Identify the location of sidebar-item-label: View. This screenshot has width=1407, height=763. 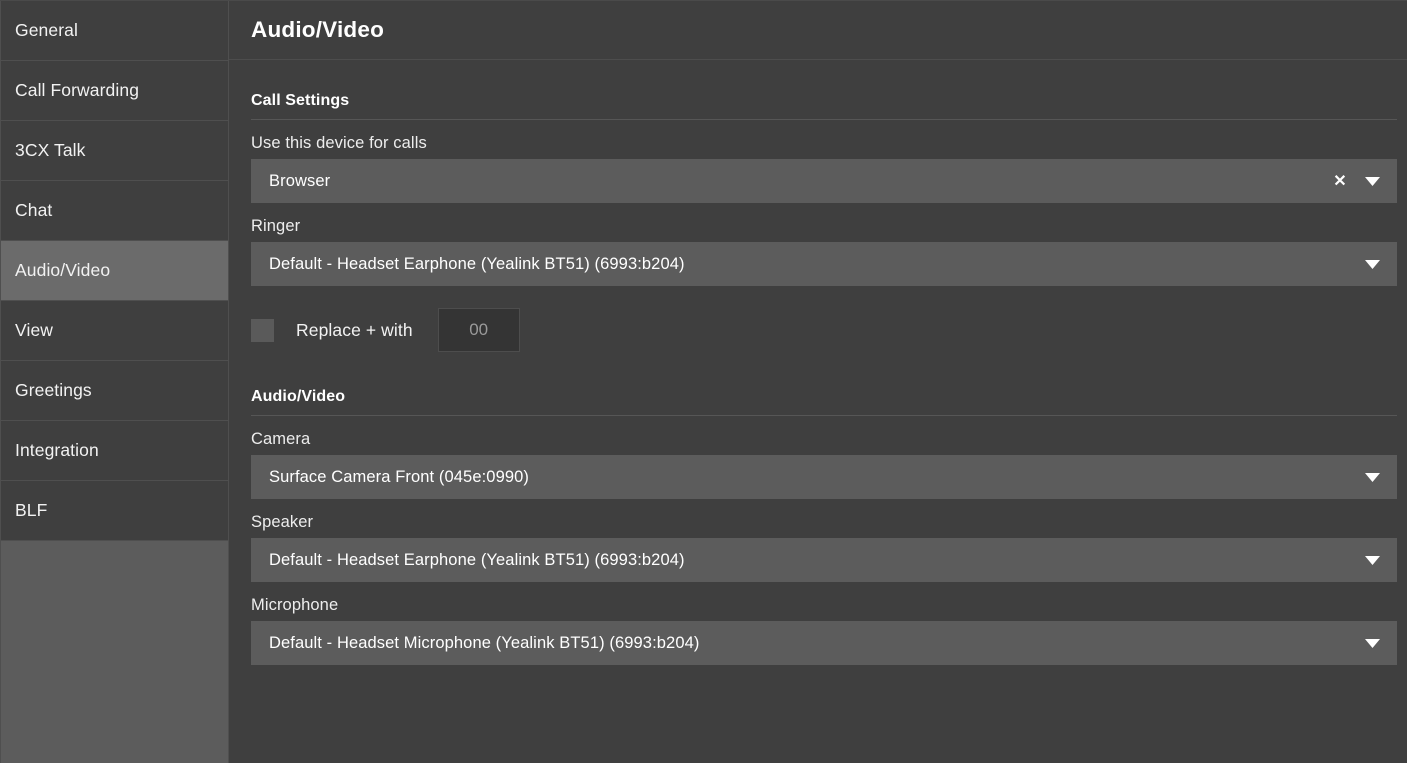
(34, 330).